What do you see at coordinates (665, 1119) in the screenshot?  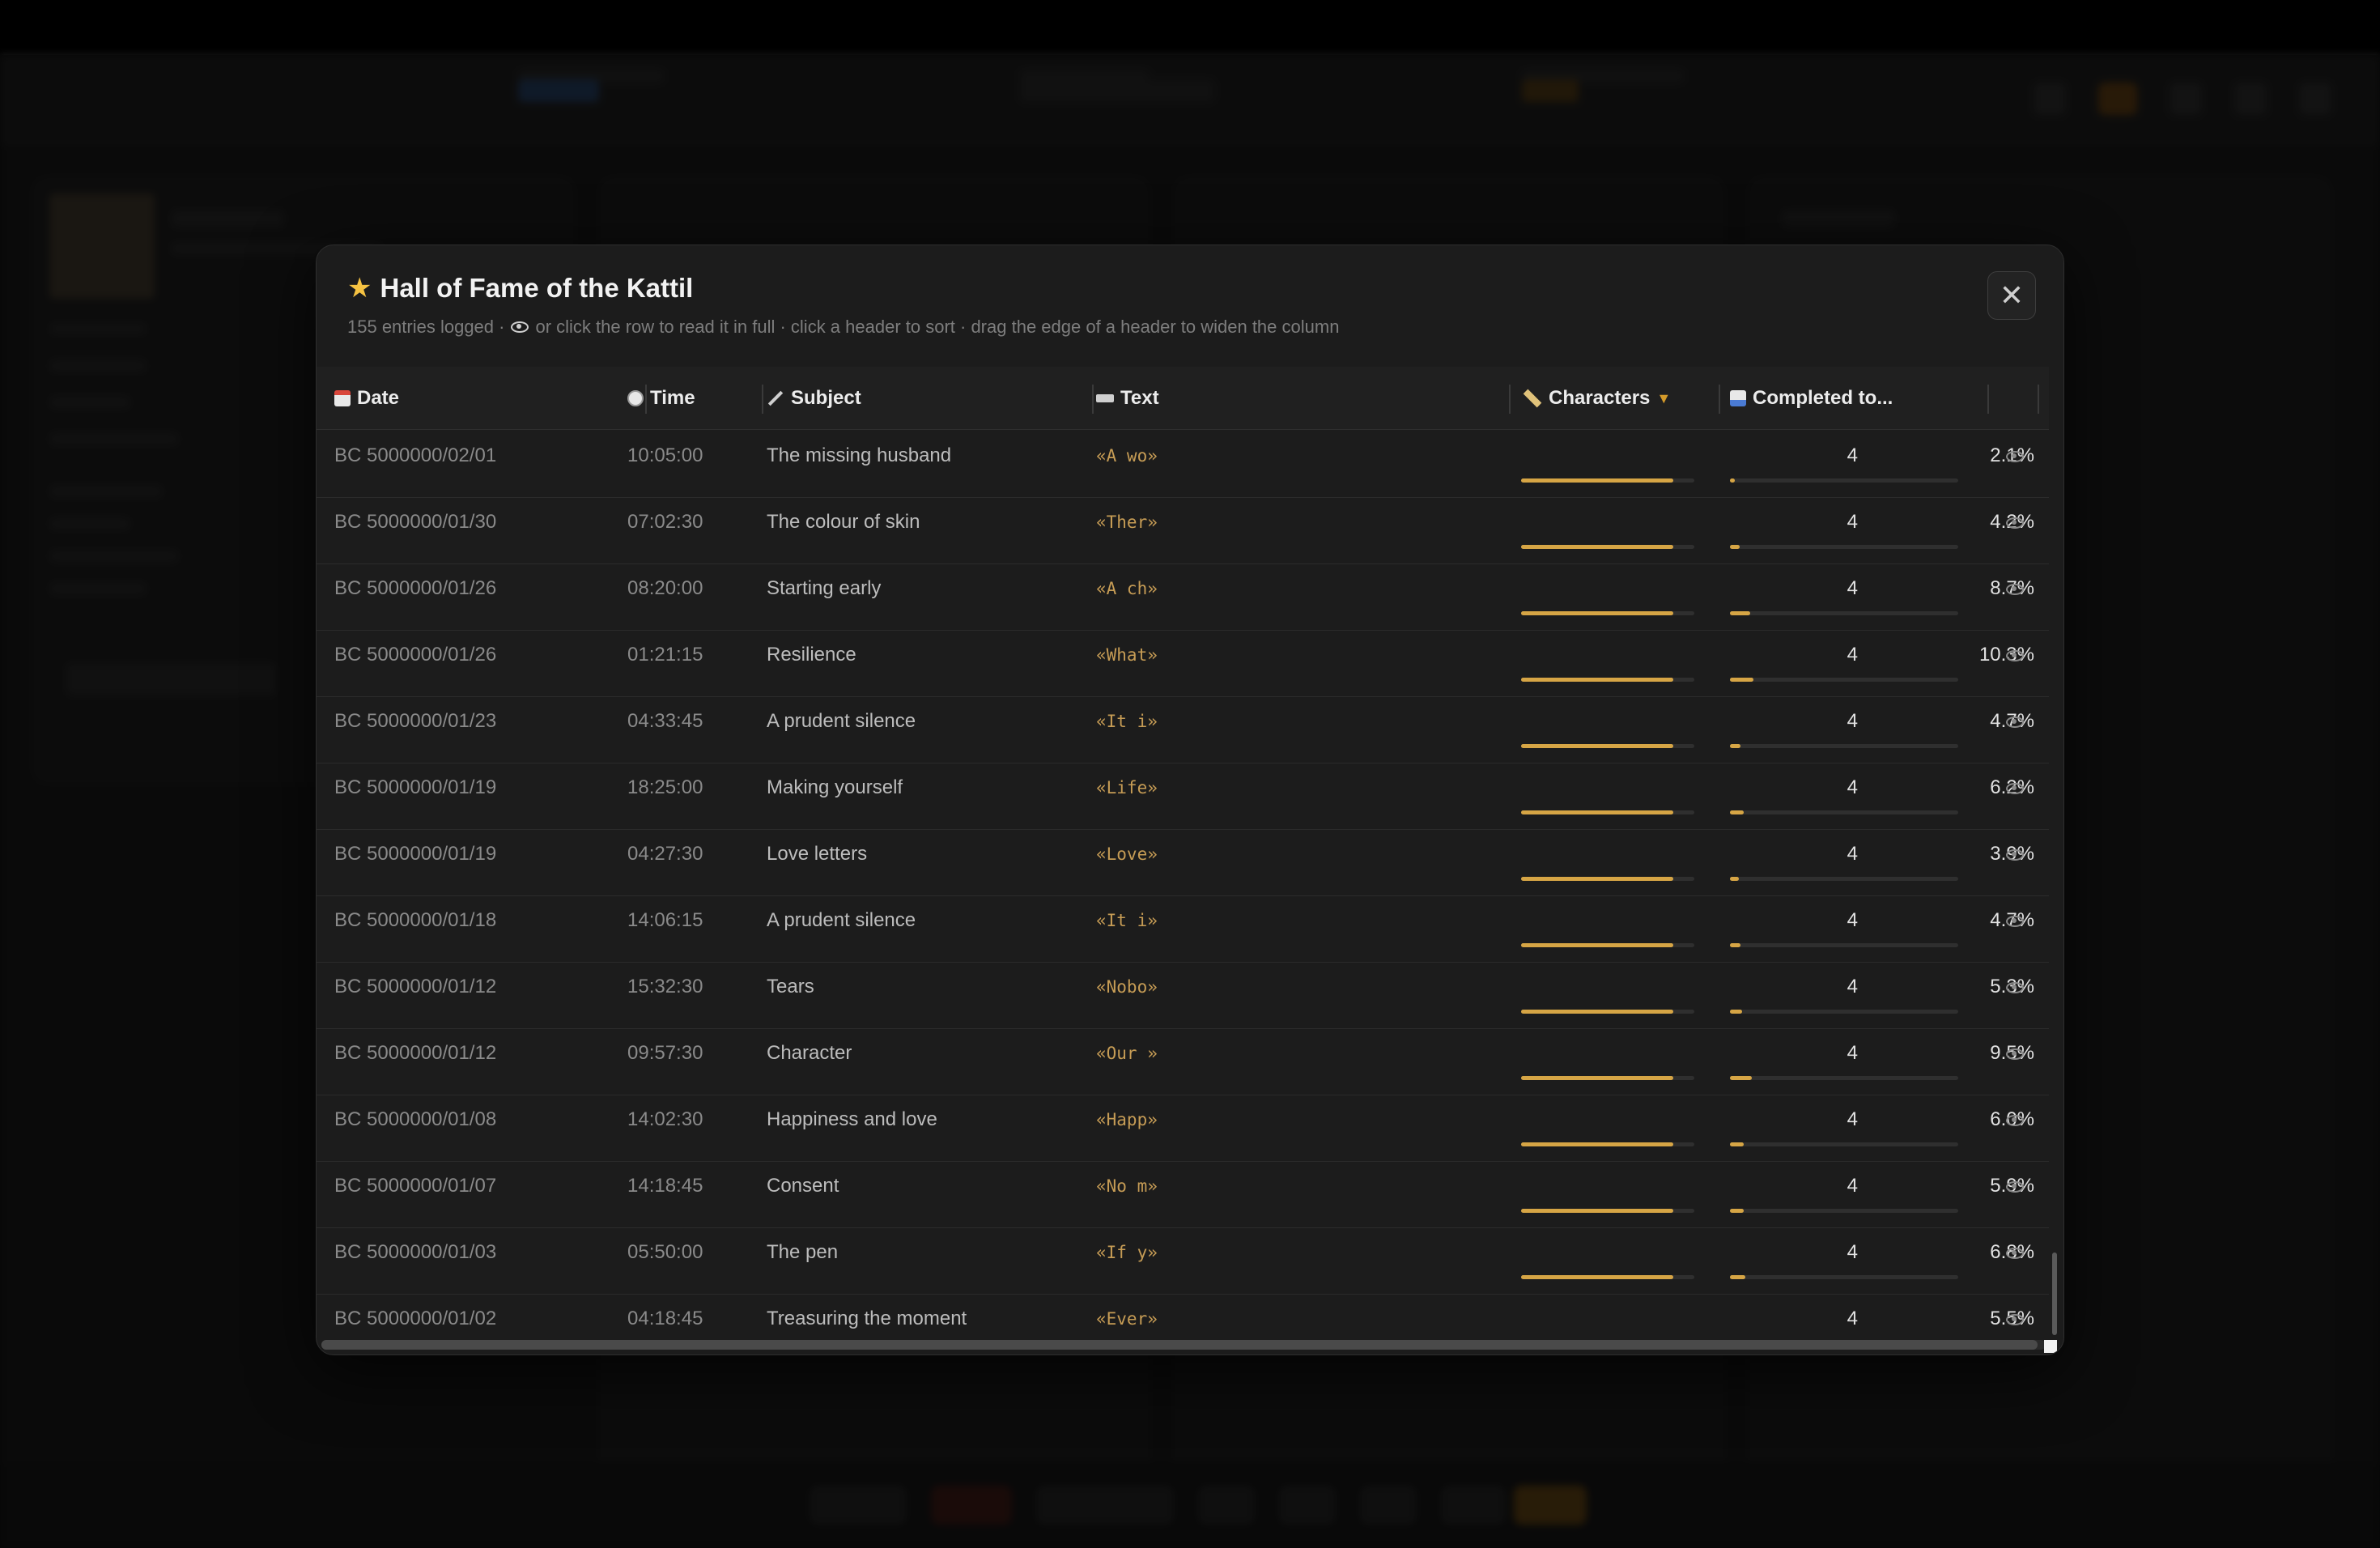 I see `cell-time: 14:02:30` at bounding box center [665, 1119].